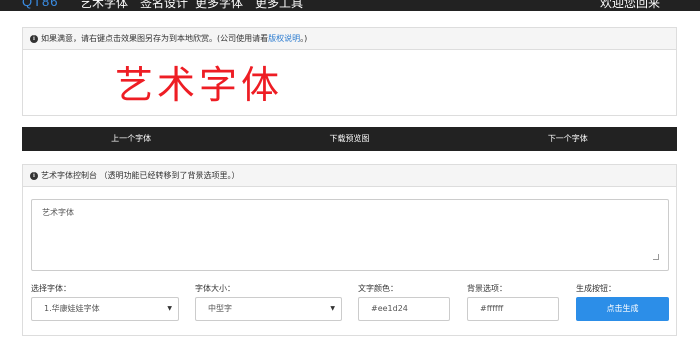  What do you see at coordinates (104, 5) in the screenshot?
I see `nav-item-art-font: 艺术字体` at bounding box center [104, 5].